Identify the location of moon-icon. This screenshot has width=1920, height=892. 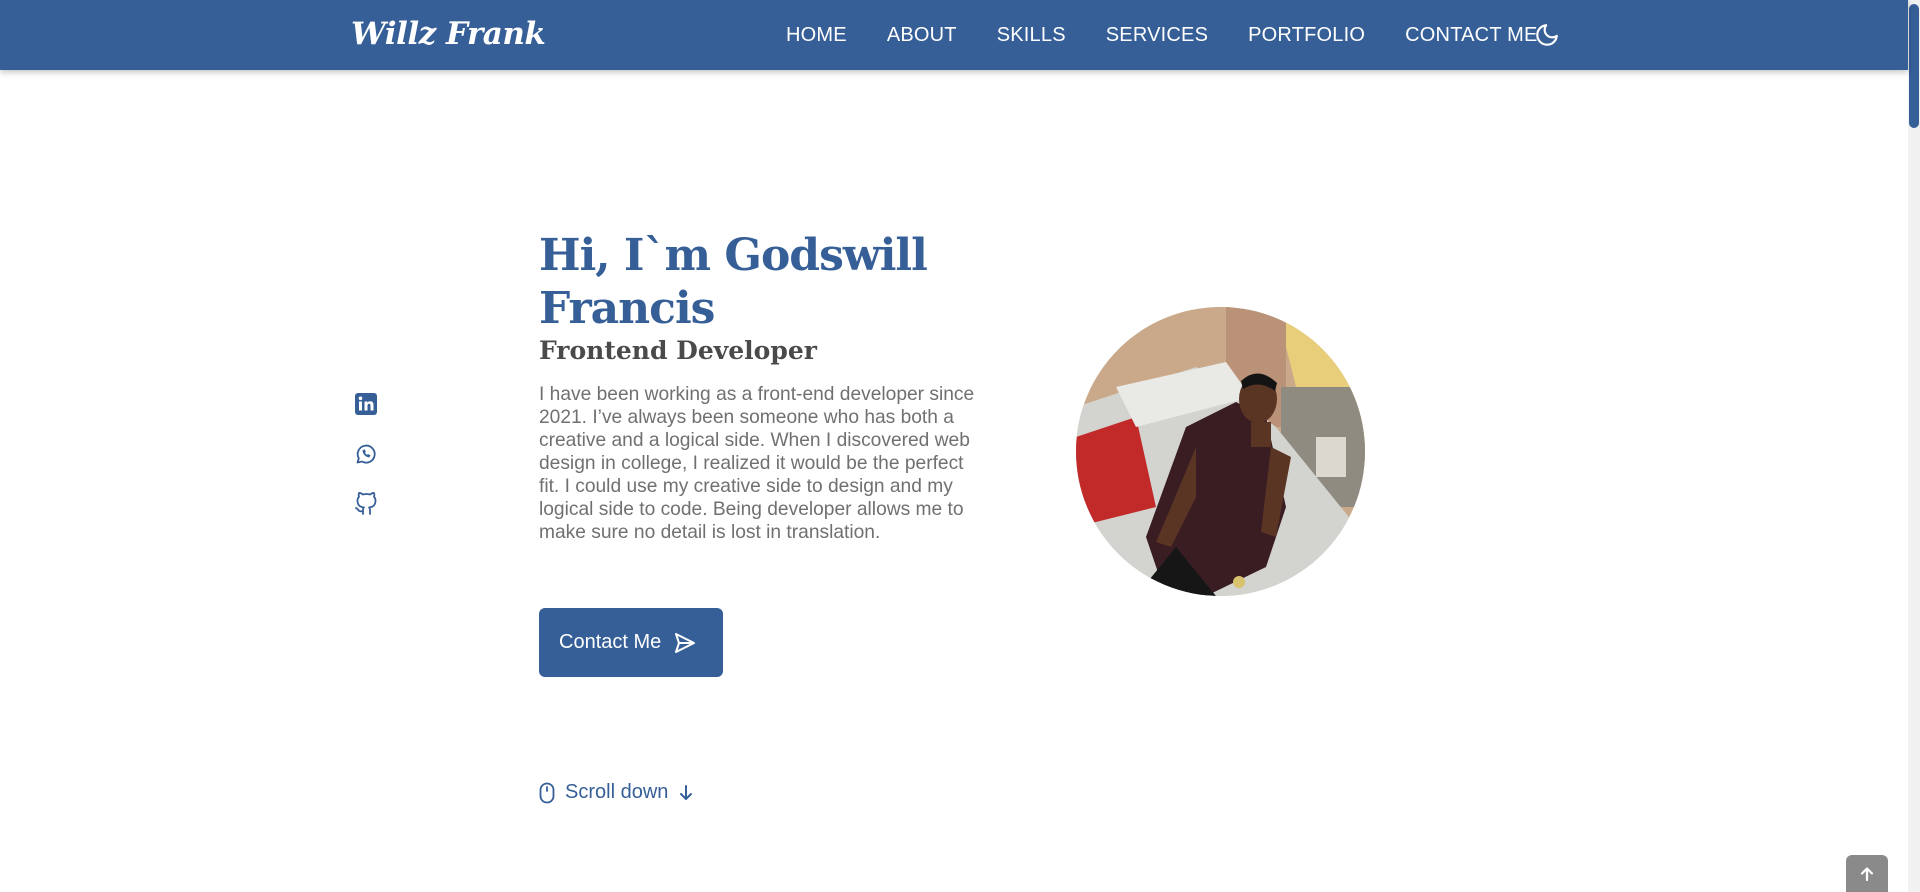
(1547, 35).